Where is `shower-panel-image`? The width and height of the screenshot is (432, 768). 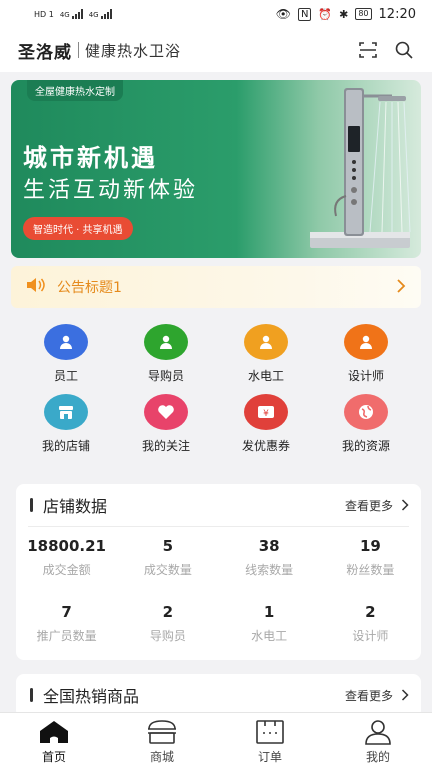
shower-panel-image is located at coordinates (360, 168).